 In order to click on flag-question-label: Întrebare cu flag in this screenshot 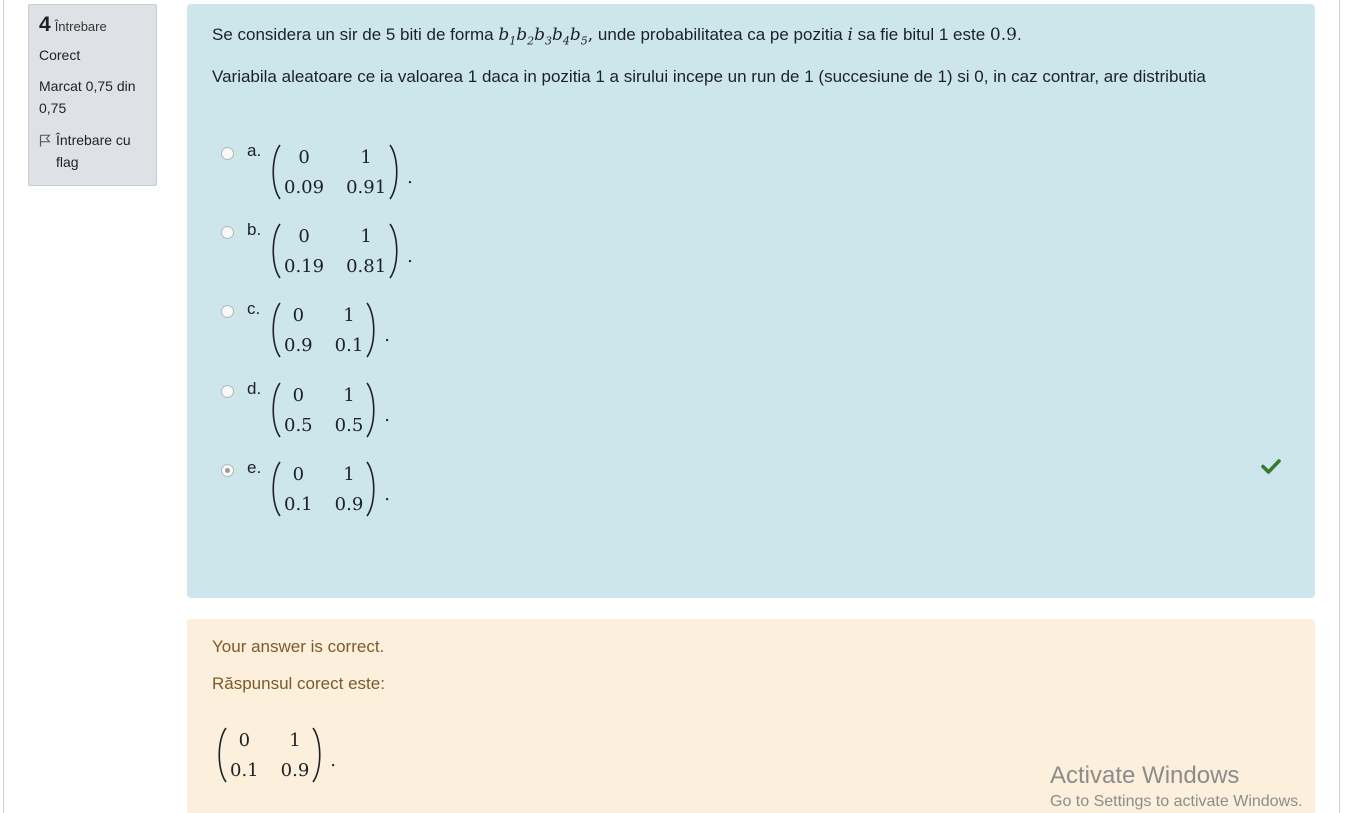, I will do `click(93, 151)`.